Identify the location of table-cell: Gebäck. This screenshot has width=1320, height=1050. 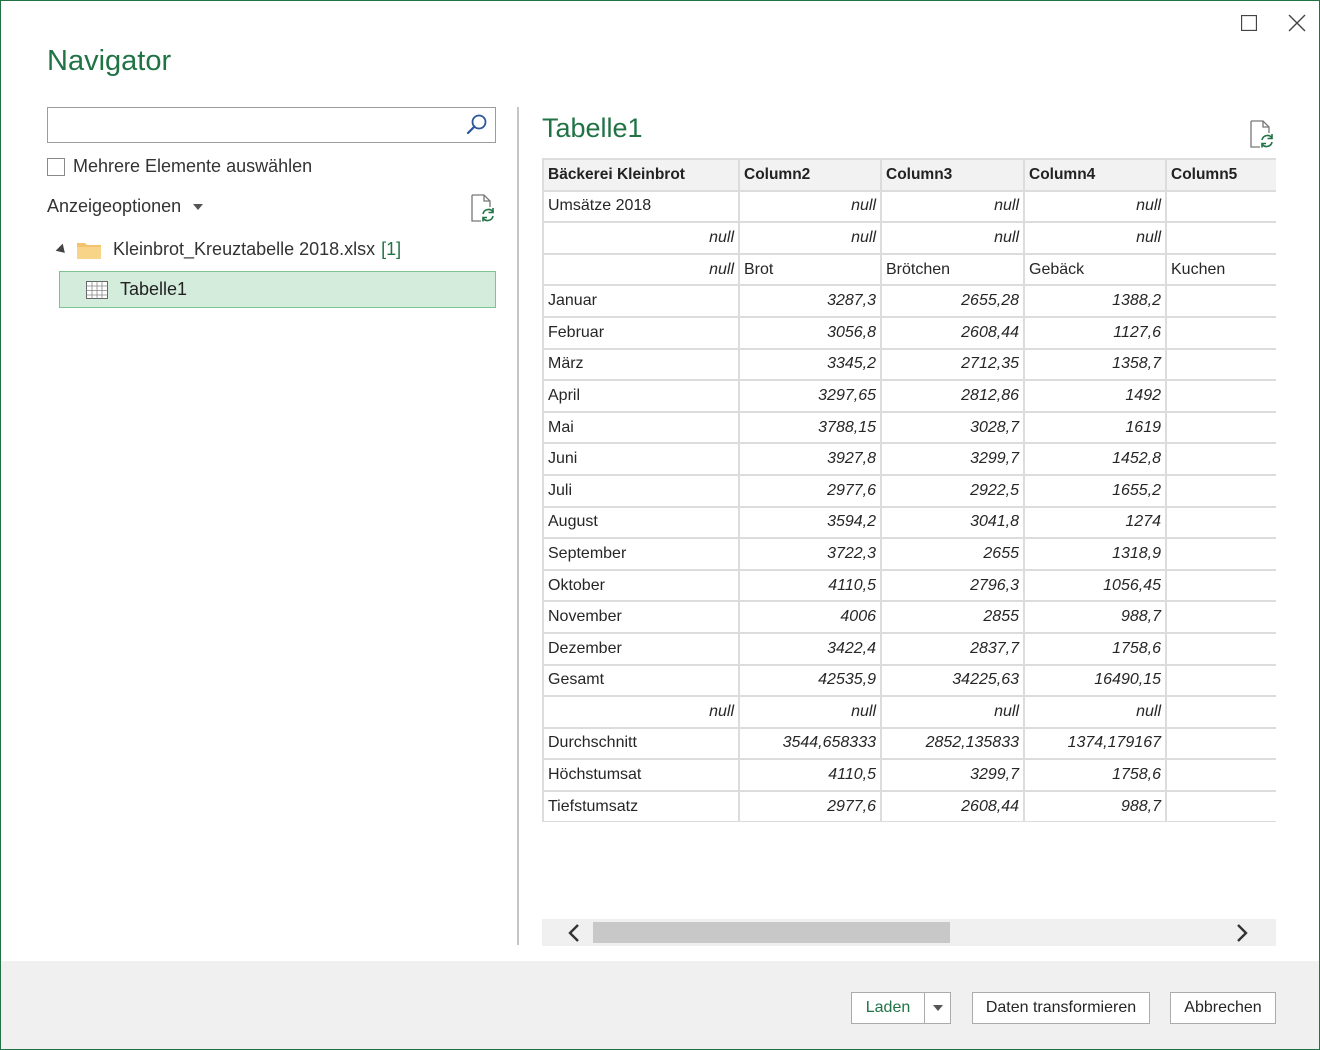
(1095, 269).